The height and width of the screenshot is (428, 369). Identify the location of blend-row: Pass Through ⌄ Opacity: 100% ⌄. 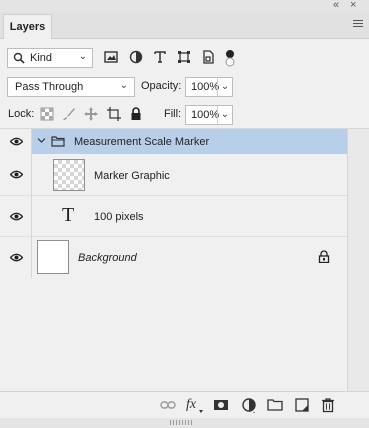
(184, 87).